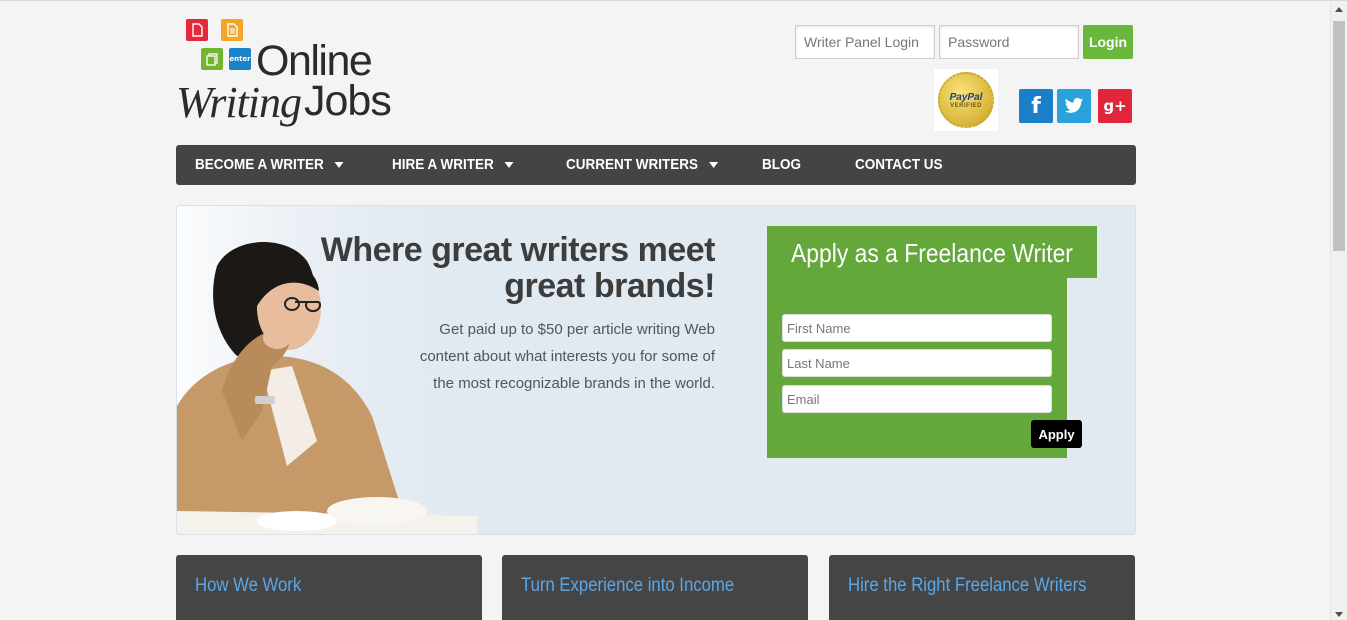 The width and height of the screenshot is (1347, 620). I want to click on hero-headline: Where great writers meet great brands!, so click(505, 268).